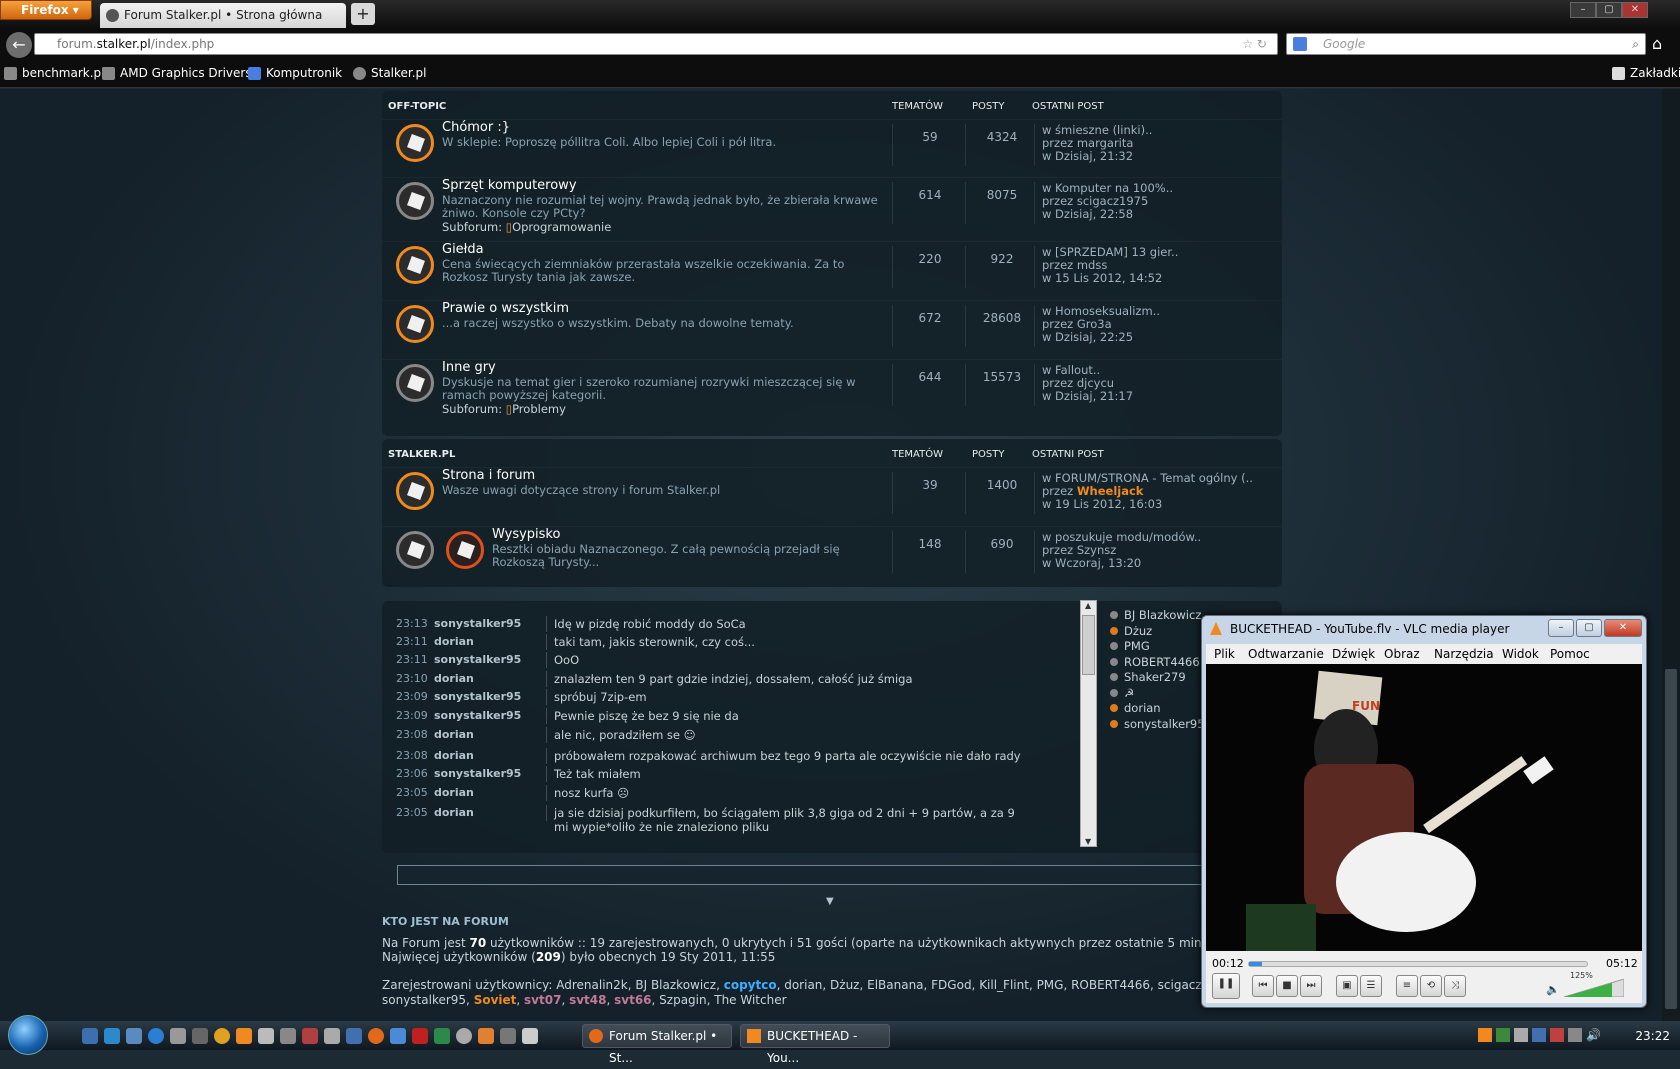 The height and width of the screenshot is (1069, 1680). What do you see at coordinates (19, 45) in the screenshot?
I see `back-button: ←` at bounding box center [19, 45].